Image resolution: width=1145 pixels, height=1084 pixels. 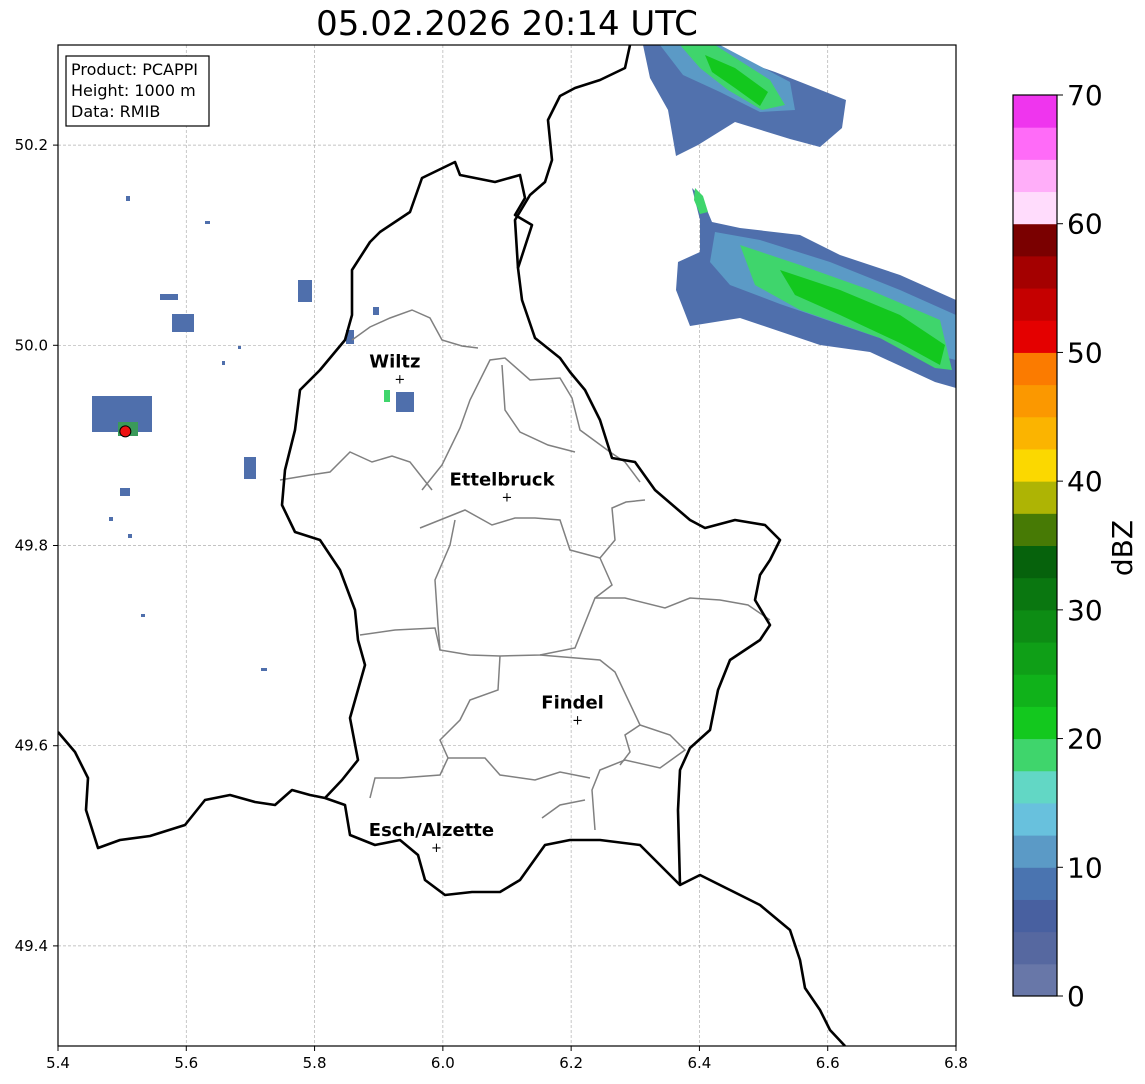 I want to click on y-tick-label: 50.0, so click(x=31, y=345).